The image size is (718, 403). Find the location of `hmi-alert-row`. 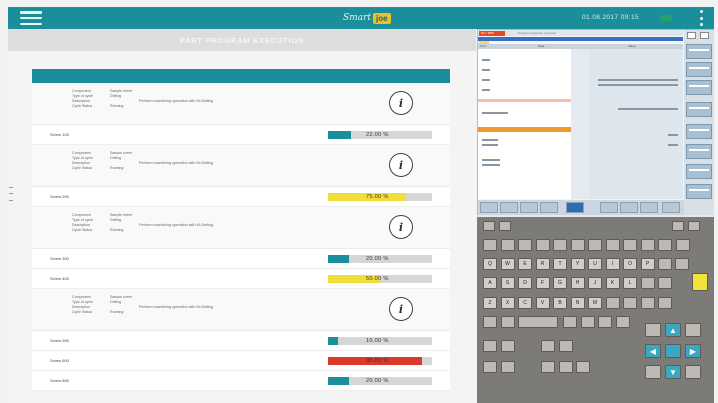

hmi-alert-row is located at coordinates (524, 100).